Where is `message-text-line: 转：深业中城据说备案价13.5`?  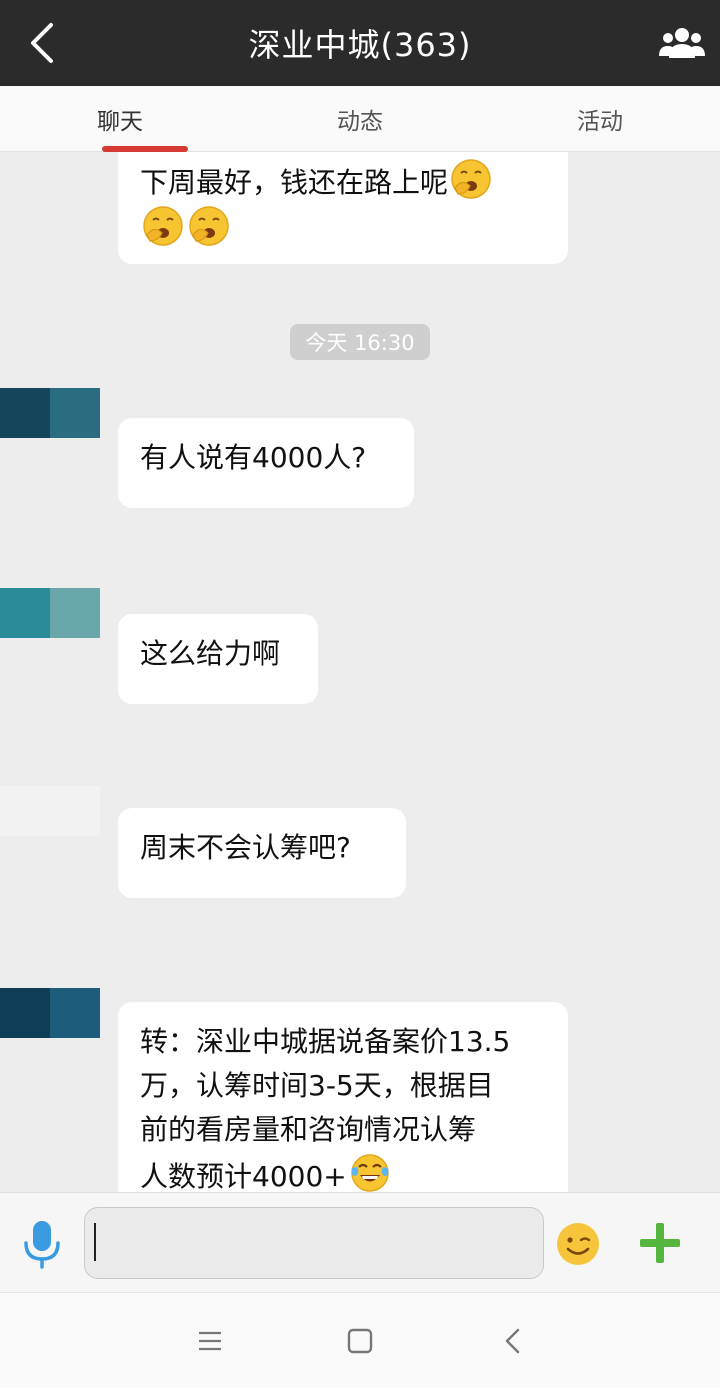
message-text-line: 转：深业中城据说备案价13.5 is located at coordinates (325, 1041).